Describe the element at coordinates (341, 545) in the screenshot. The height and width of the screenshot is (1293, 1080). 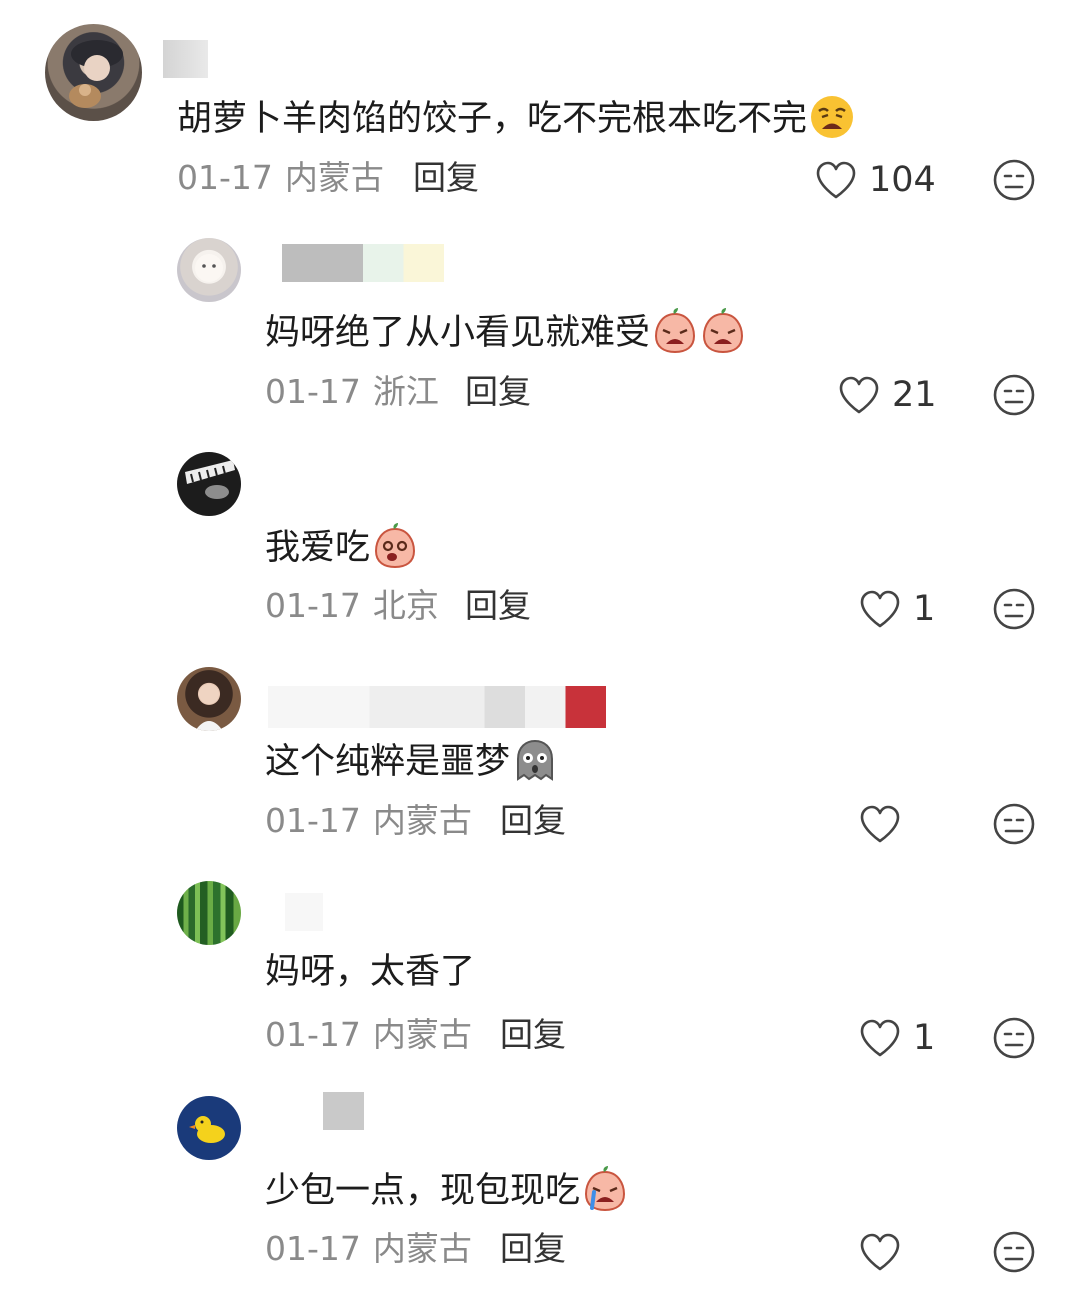
I see `comment-text: 我爱吃` at that location.